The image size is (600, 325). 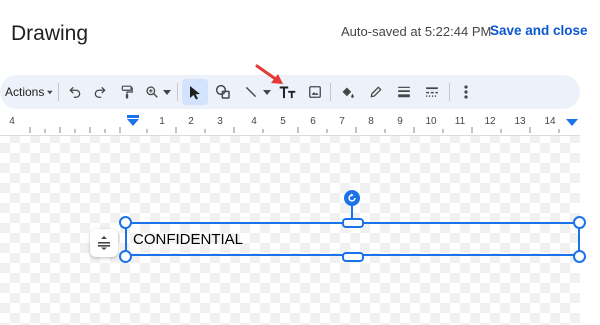 I want to click on actions-label: Actions, so click(x=25, y=92).